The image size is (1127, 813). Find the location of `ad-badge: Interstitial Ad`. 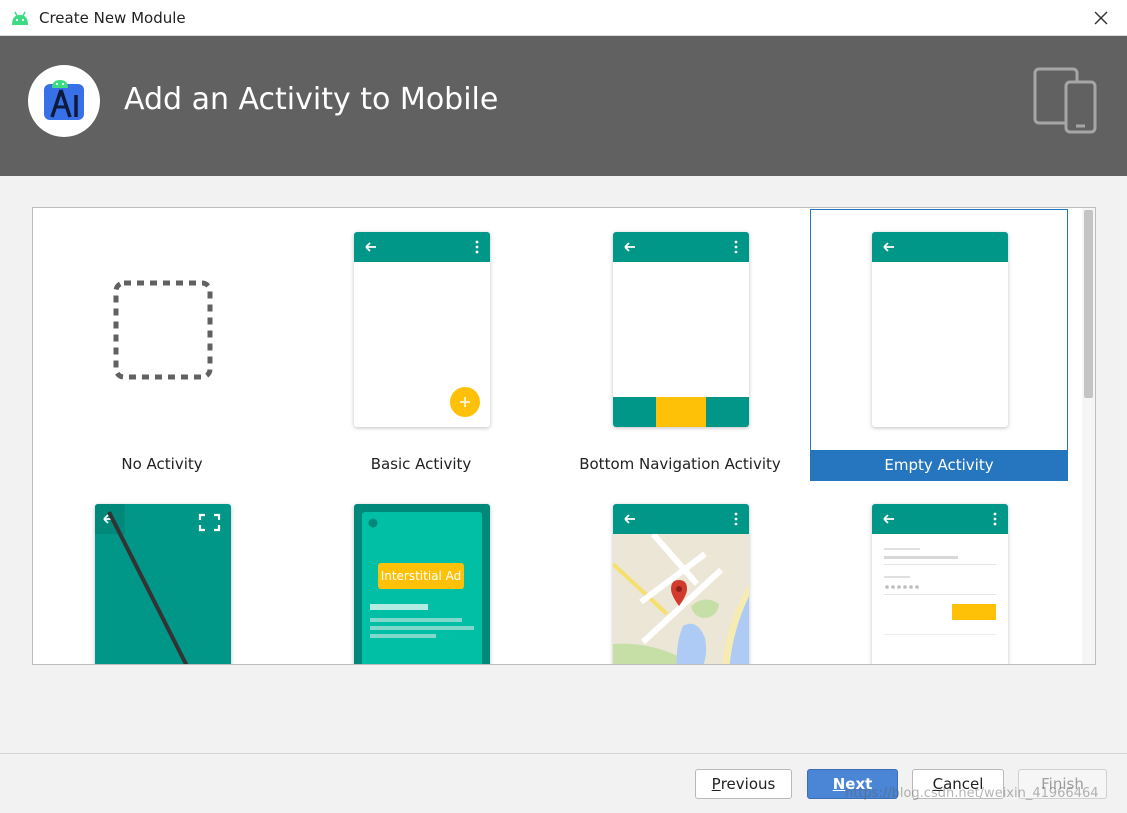

ad-badge: Interstitial Ad is located at coordinates (421, 576).